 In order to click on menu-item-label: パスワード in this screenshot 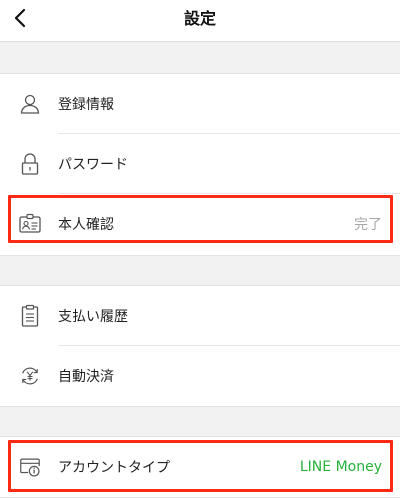, I will do `click(93, 165)`.